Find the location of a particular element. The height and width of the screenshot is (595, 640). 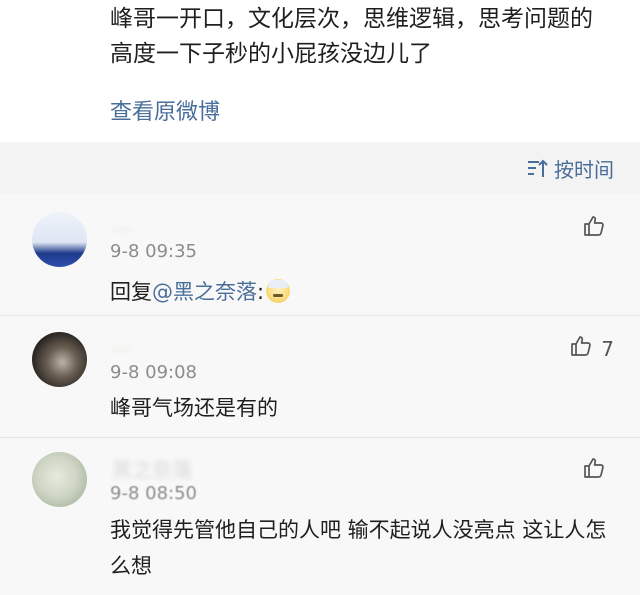

view-original-link: 查看原微博 is located at coordinates (165, 110).